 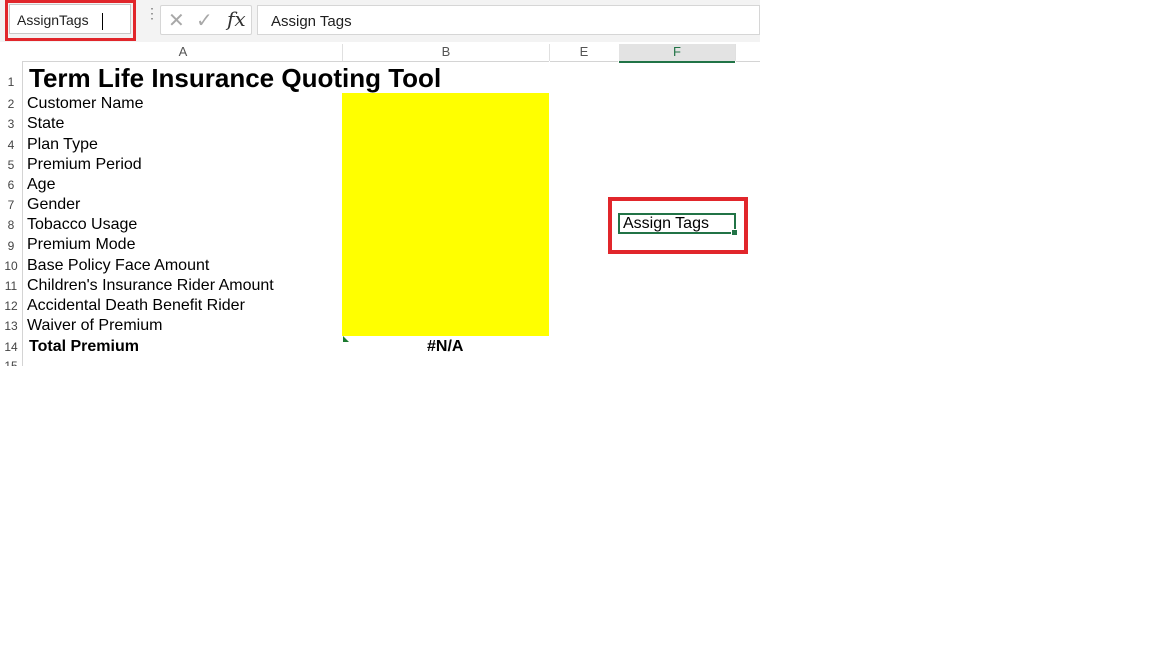 I want to click on column-label: A, so click(x=183, y=51).